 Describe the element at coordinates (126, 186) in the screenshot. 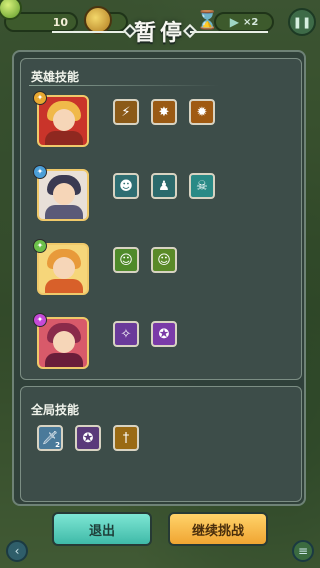

I see `ghost-icon: ☻` at that location.